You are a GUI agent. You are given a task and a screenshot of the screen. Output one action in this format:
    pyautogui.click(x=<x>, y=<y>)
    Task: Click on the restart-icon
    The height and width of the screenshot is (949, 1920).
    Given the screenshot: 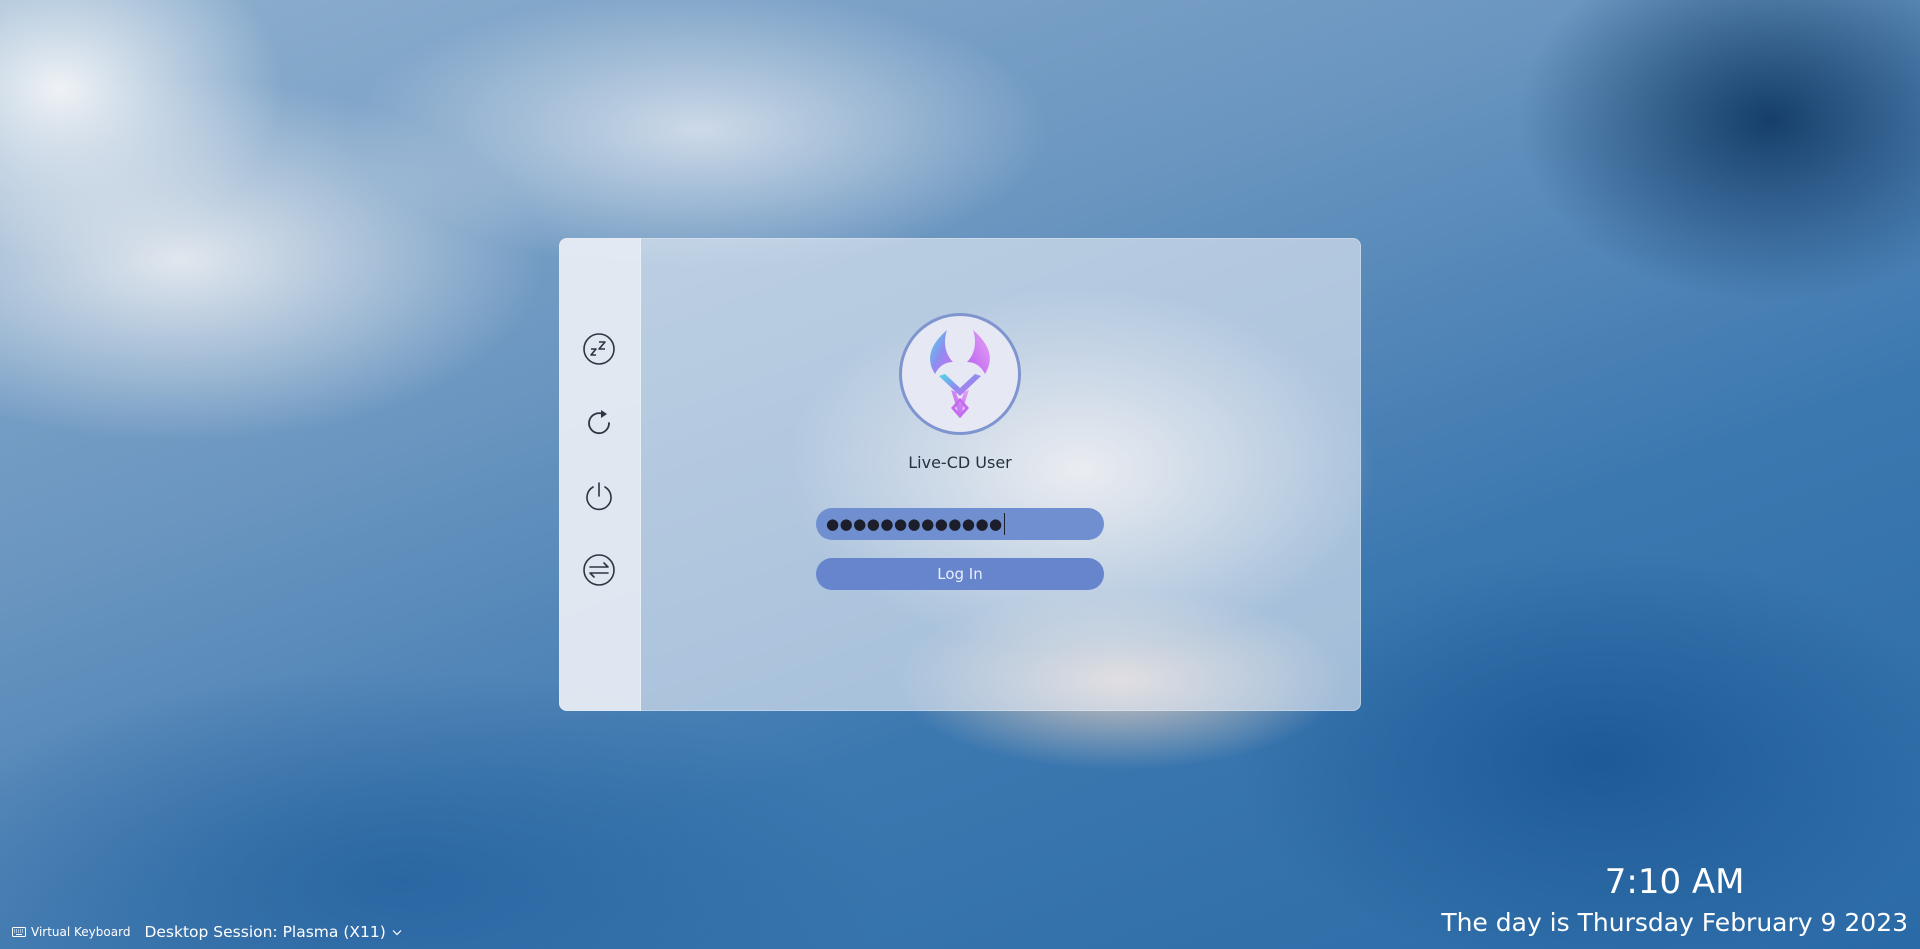 What is the action you would take?
    pyautogui.click(x=599, y=422)
    